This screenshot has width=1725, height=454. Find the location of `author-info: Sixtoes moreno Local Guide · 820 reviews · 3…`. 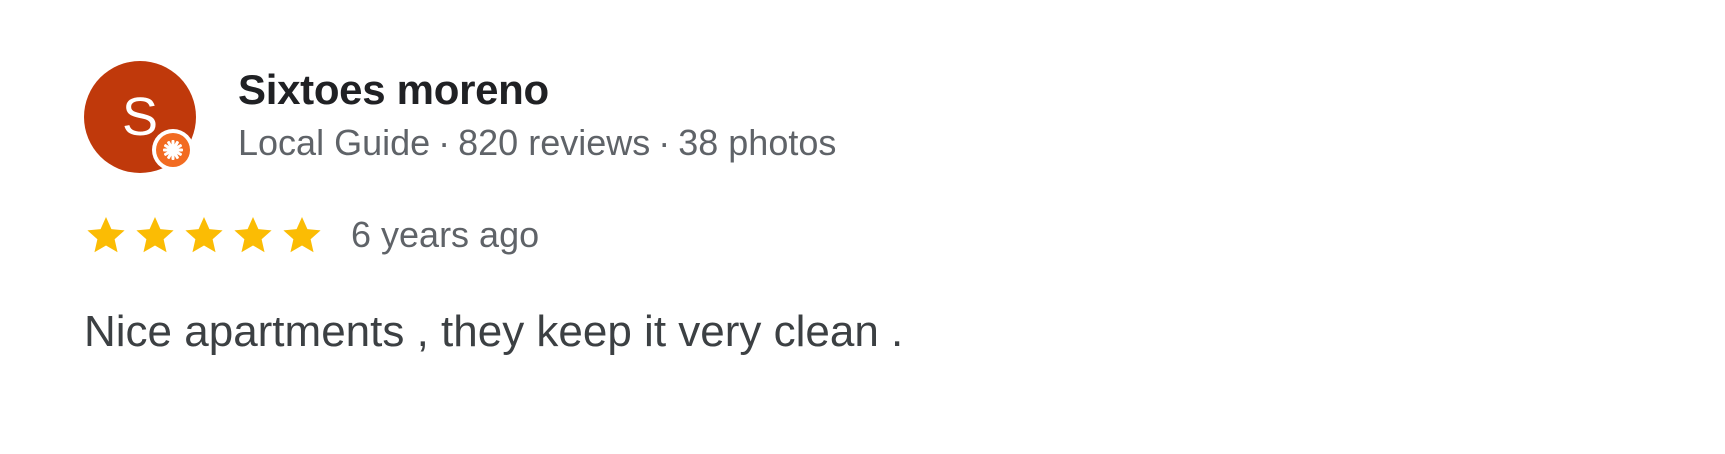

author-info: Sixtoes moreno Local Guide · 820 reviews · 3… is located at coordinates (537, 113).